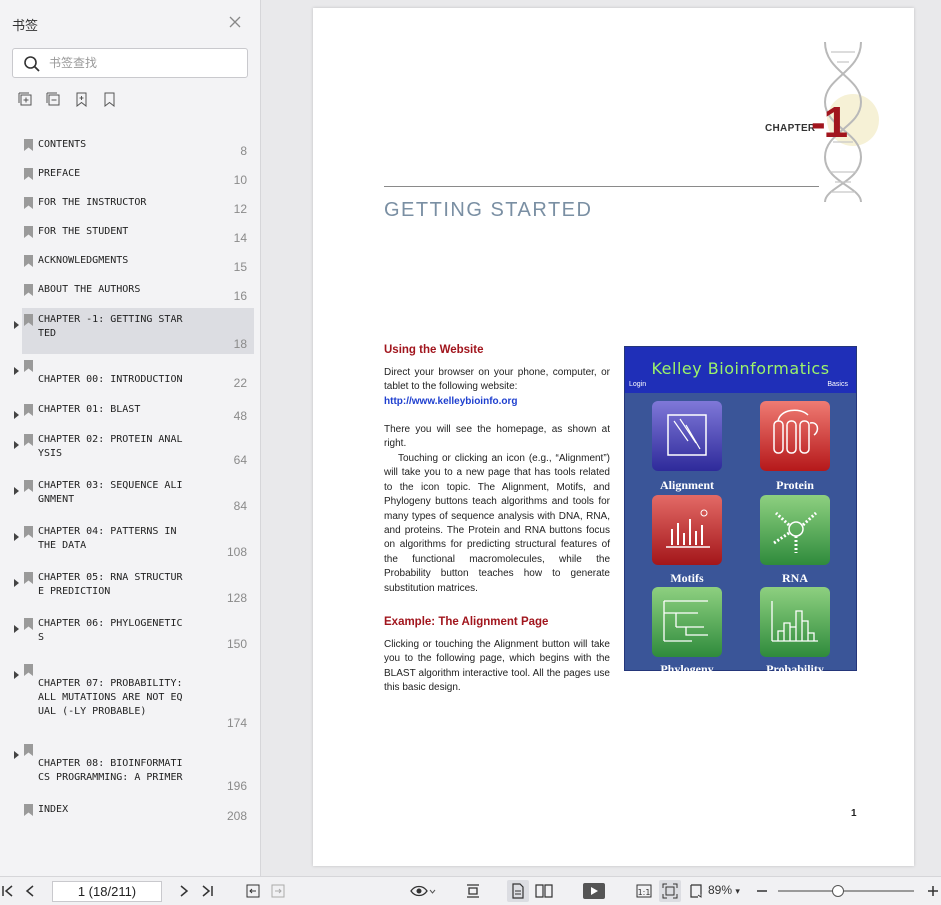 This screenshot has height=905, width=941. What do you see at coordinates (130, 146) in the screenshot?
I see `bookmark-item: CONTENTS 8` at bounding box center [130, 146].